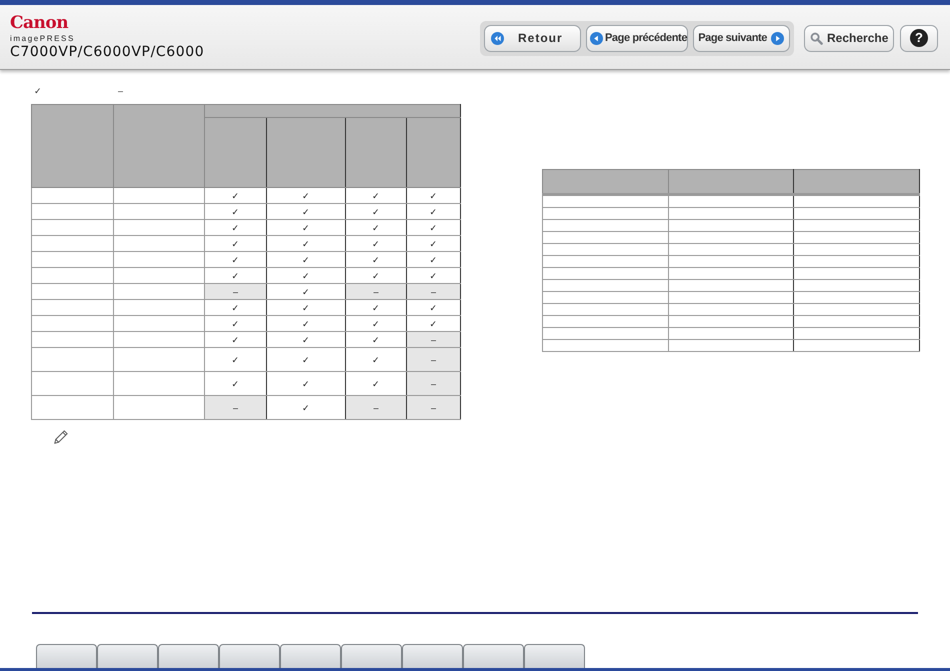 This screenshot has width=950, height=671. I want to click on help-button: ?, so click(919, 38).